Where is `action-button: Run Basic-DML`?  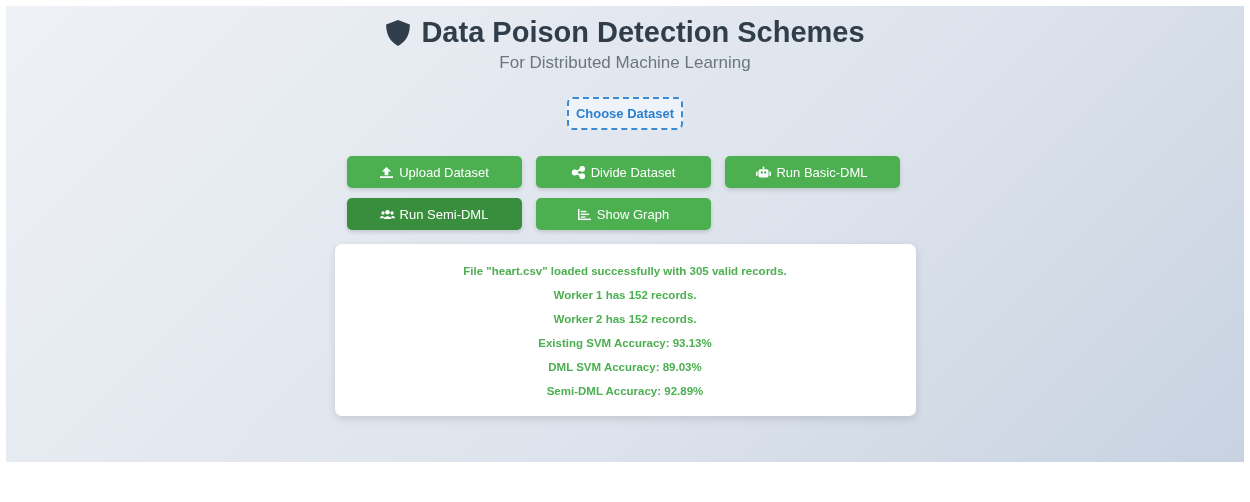 action-button: Run Basic-DML is located at coordinates (812, 172).